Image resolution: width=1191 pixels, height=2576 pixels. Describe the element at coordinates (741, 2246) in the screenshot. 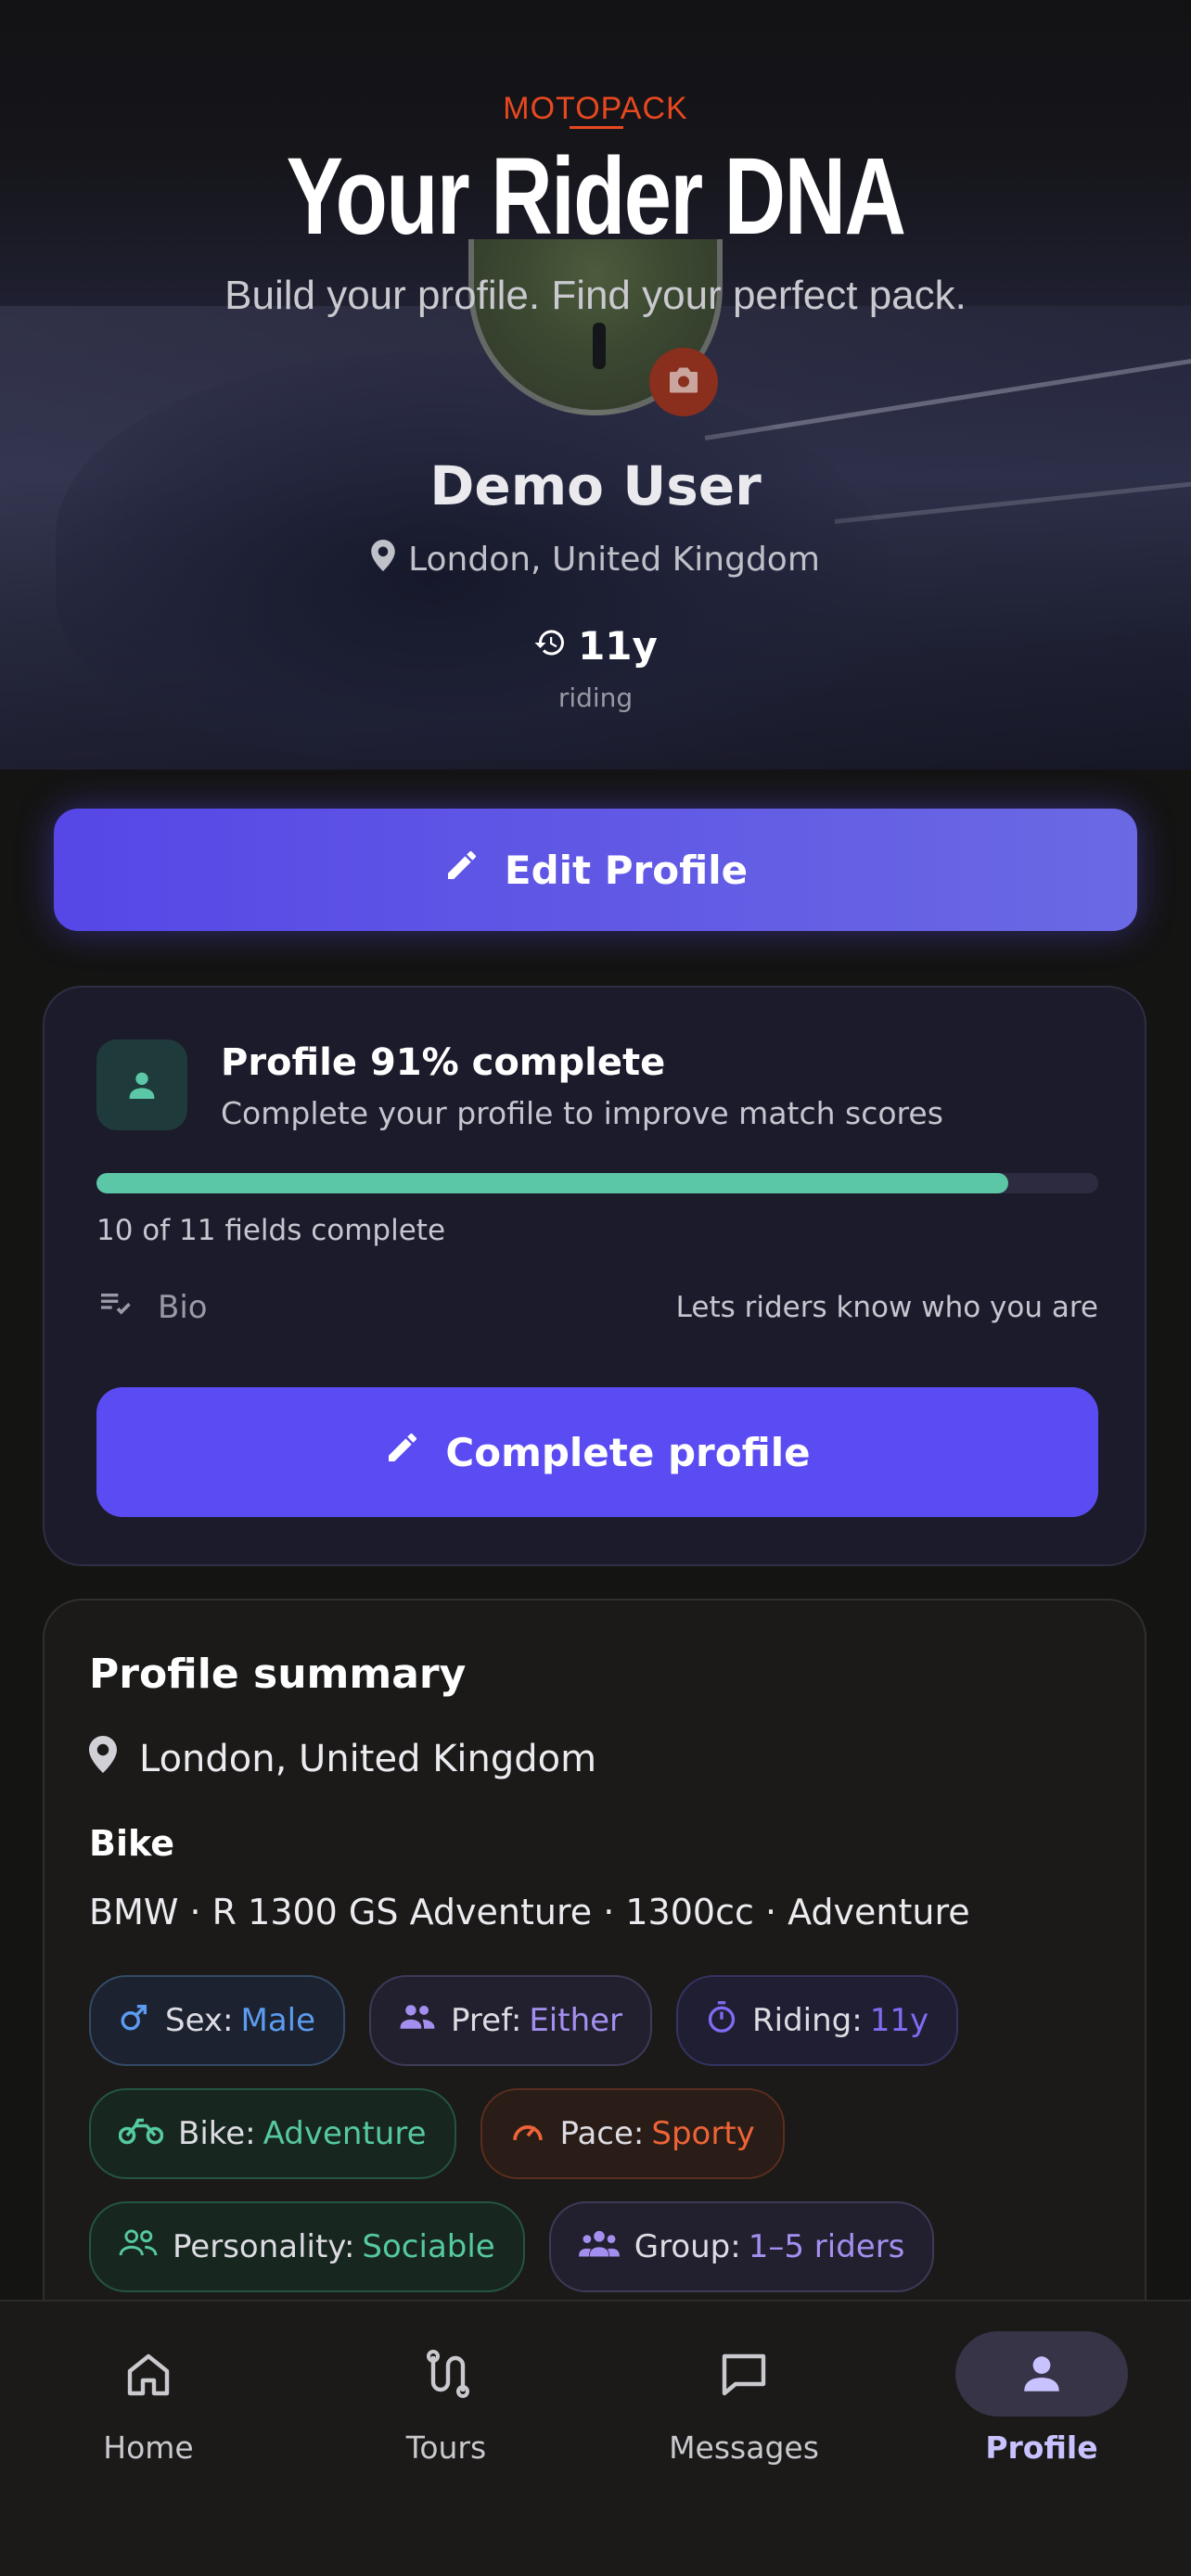

I see `chip-group: Group: 1–5 riders` at that location.